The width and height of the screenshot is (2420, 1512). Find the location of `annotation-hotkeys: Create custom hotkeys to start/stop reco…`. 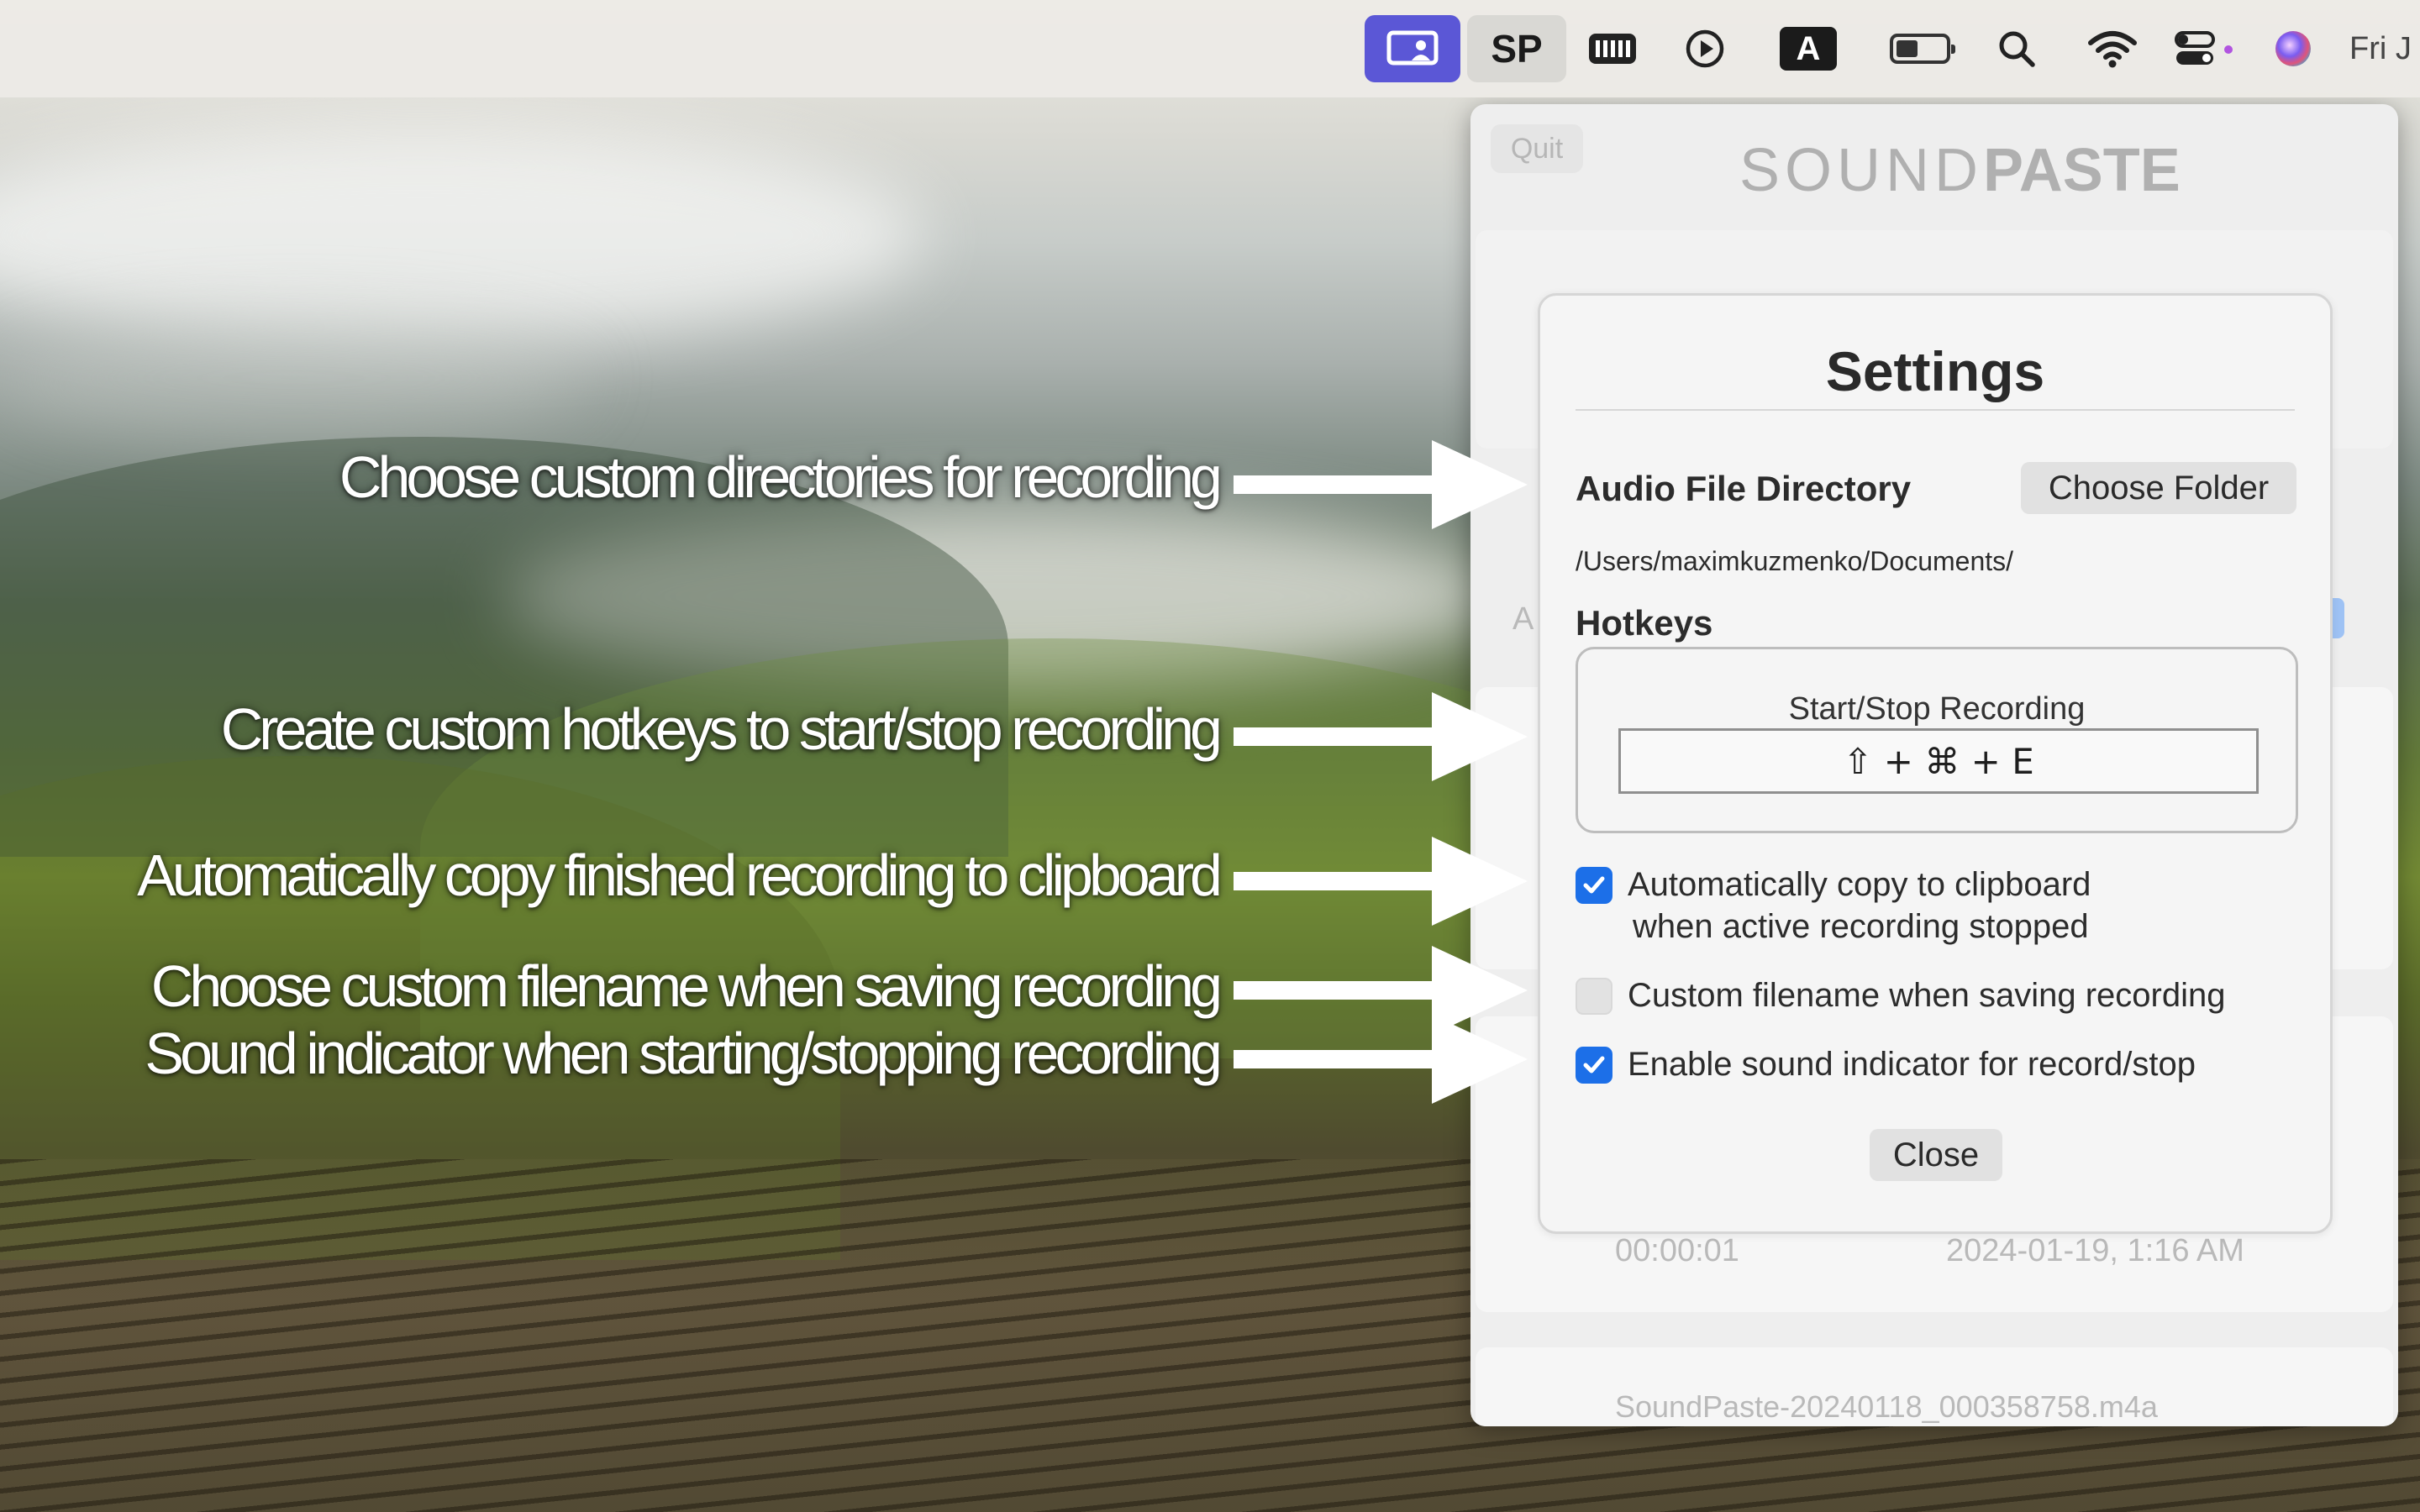

annotation-hotkeys: Create custom hotkeys to start/stop reco… is located at coordinates (721, 729).